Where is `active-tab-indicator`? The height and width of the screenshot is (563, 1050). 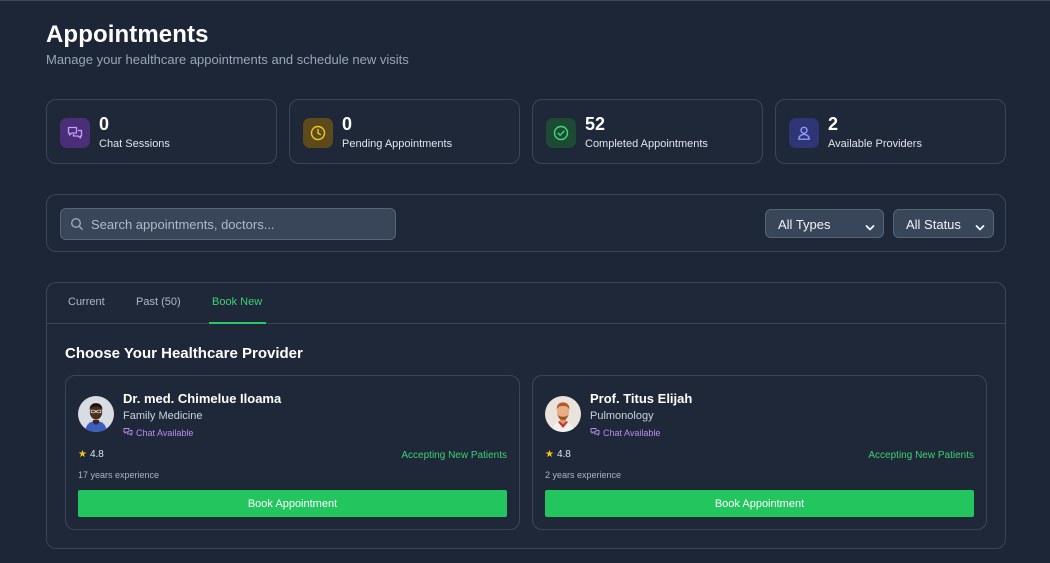
active-tab-indicator is located at coordinates (237, 323).